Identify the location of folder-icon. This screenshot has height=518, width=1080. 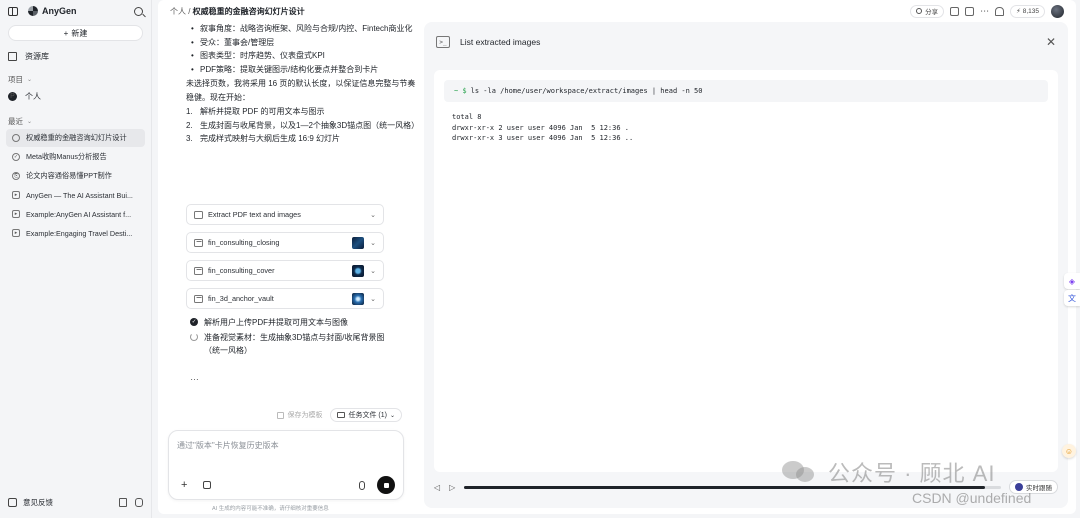
(341, 415).